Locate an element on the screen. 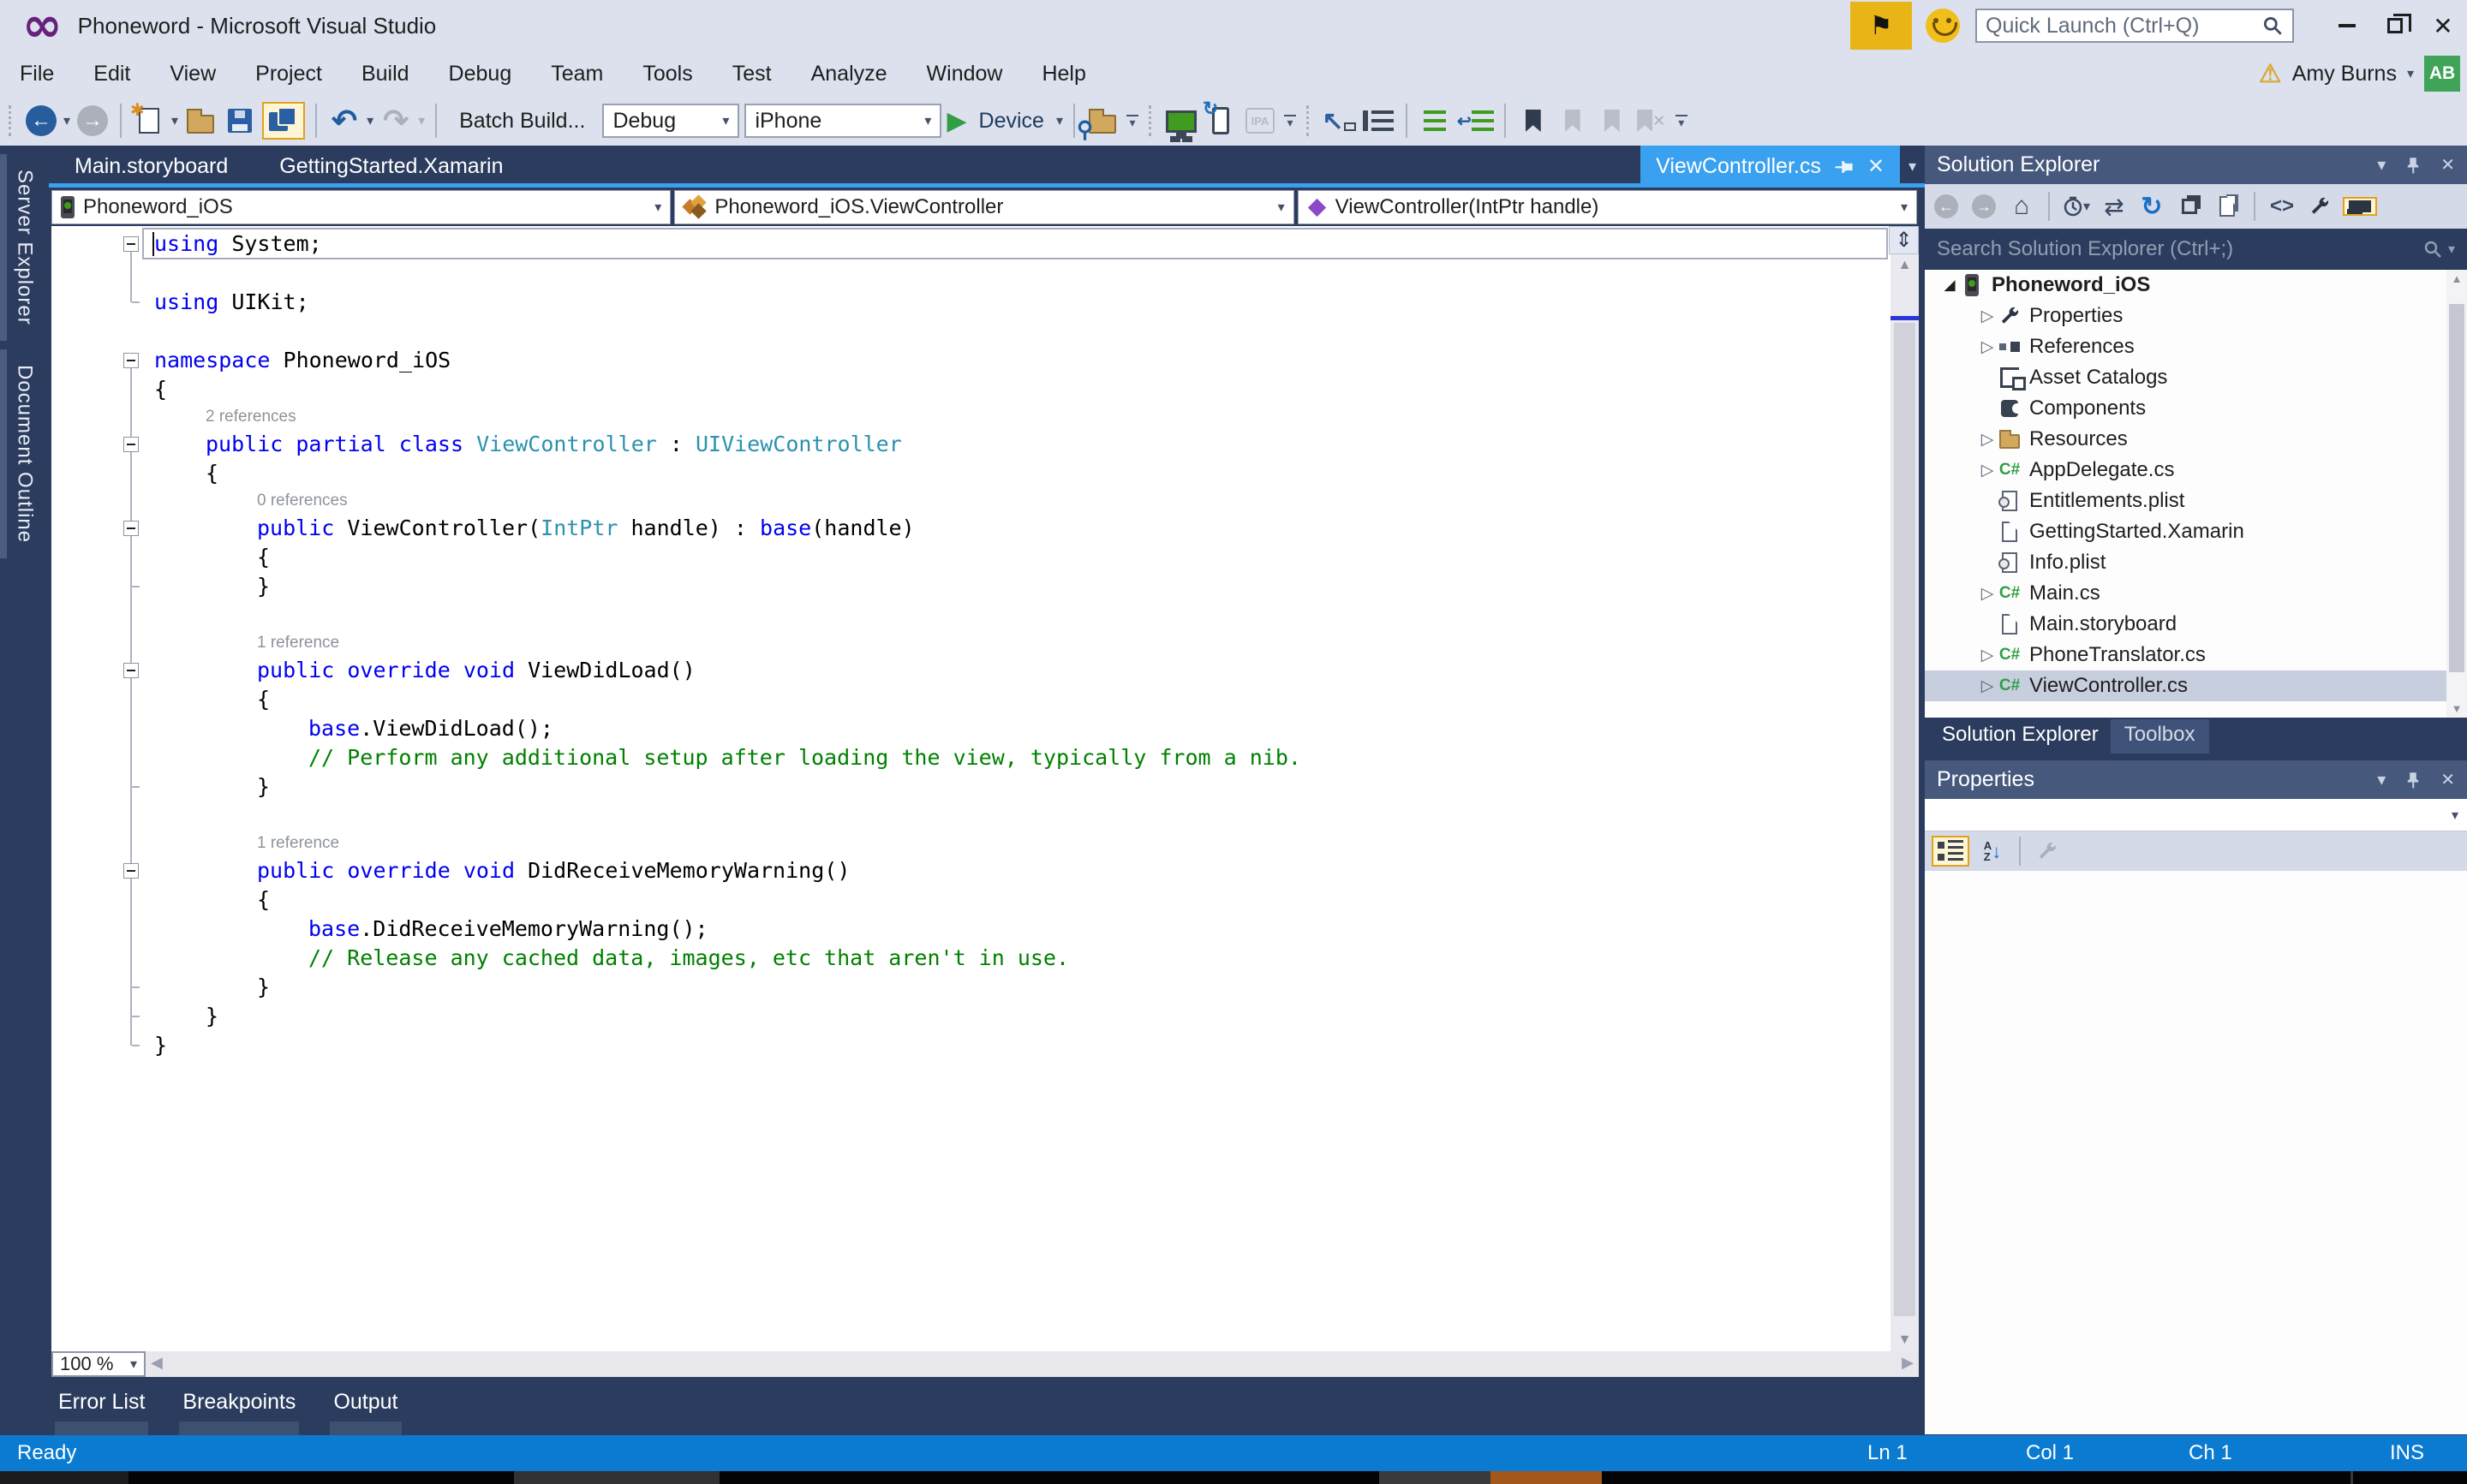  restore-button is located at coordinates (2395, 26).